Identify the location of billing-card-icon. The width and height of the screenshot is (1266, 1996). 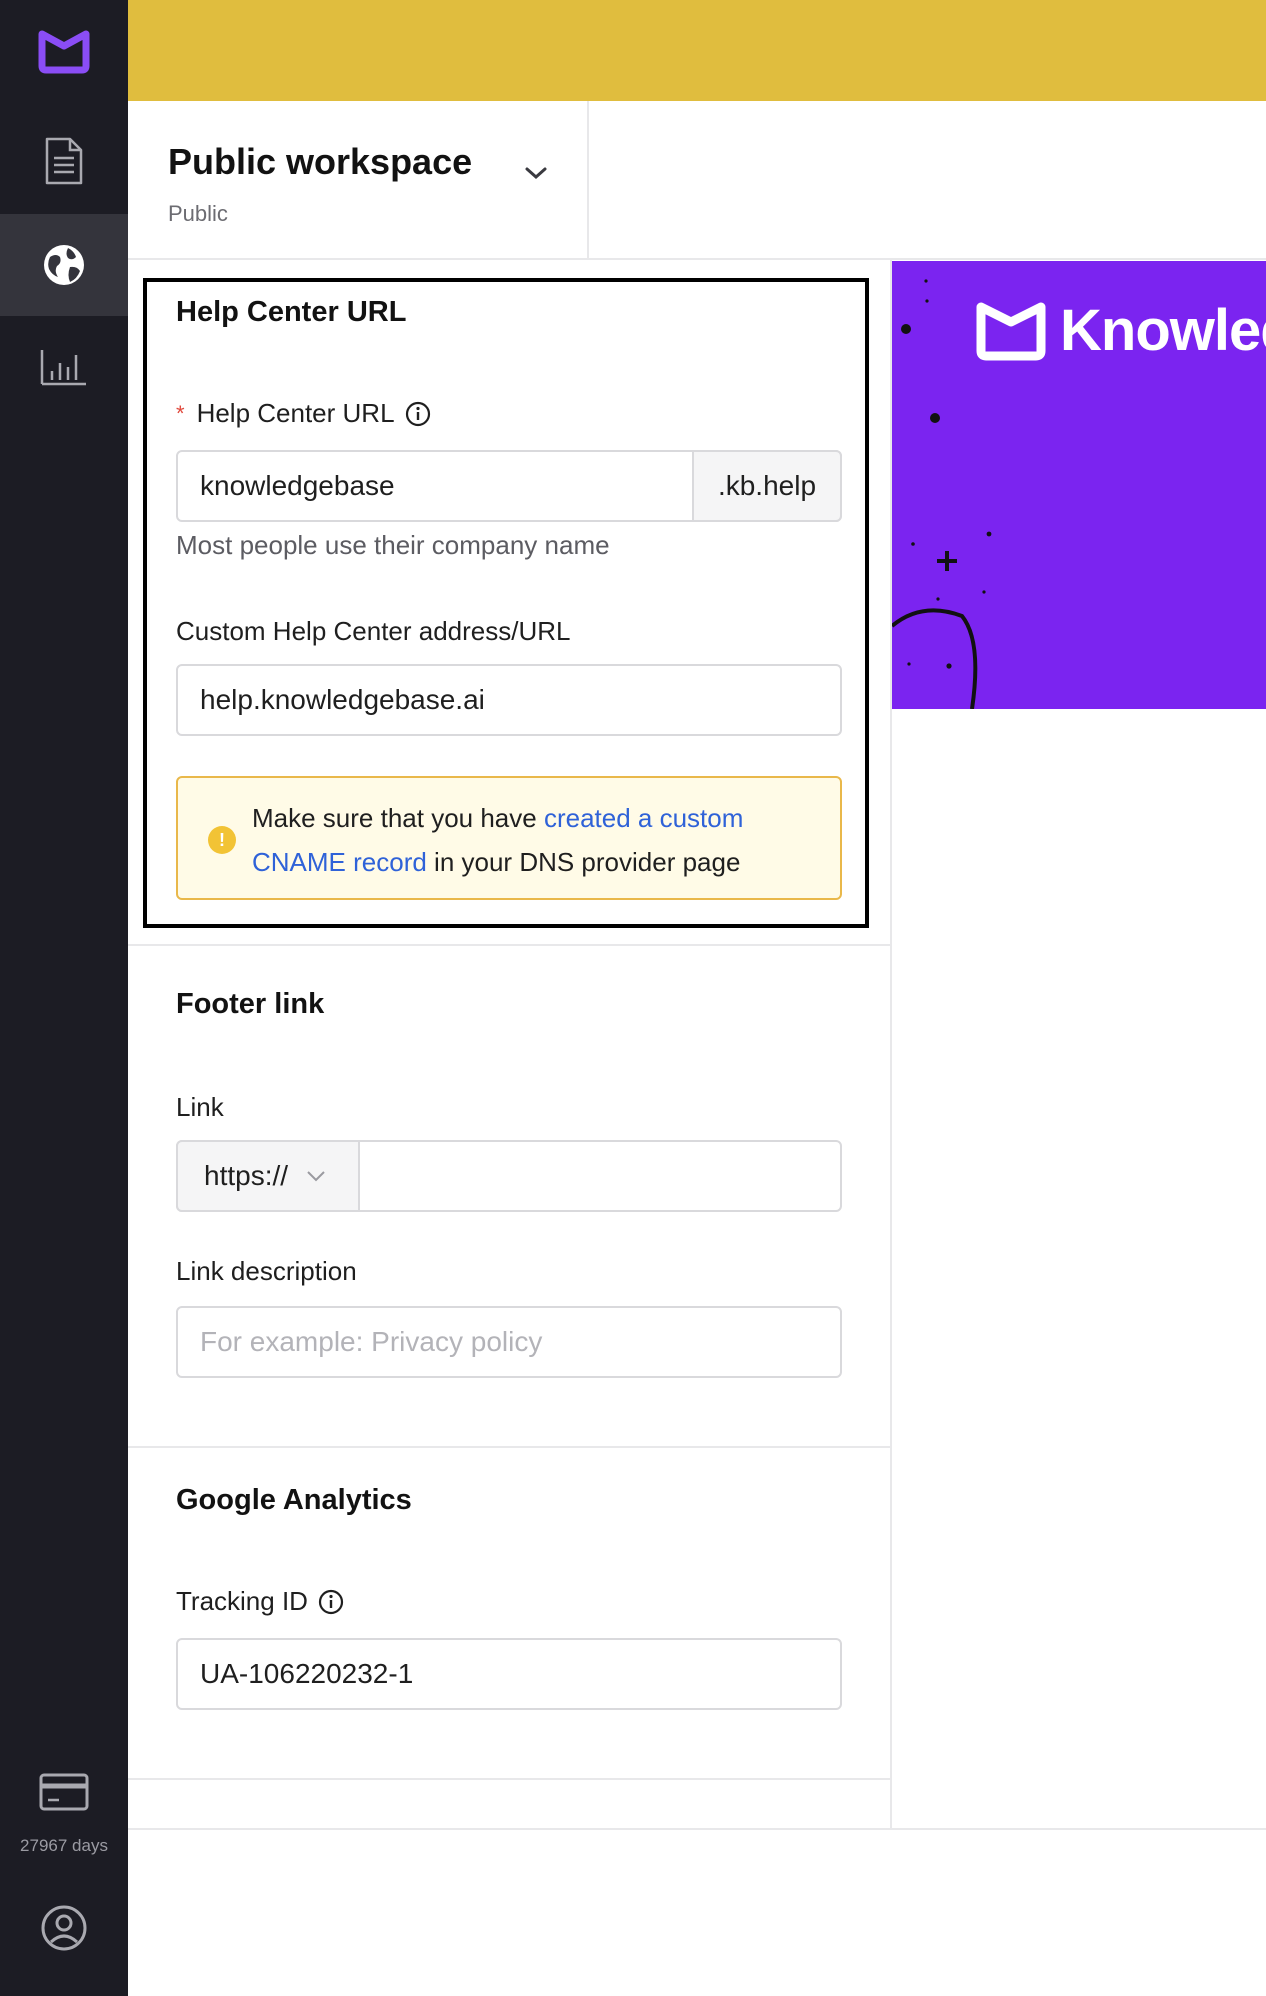
(64, 1792).